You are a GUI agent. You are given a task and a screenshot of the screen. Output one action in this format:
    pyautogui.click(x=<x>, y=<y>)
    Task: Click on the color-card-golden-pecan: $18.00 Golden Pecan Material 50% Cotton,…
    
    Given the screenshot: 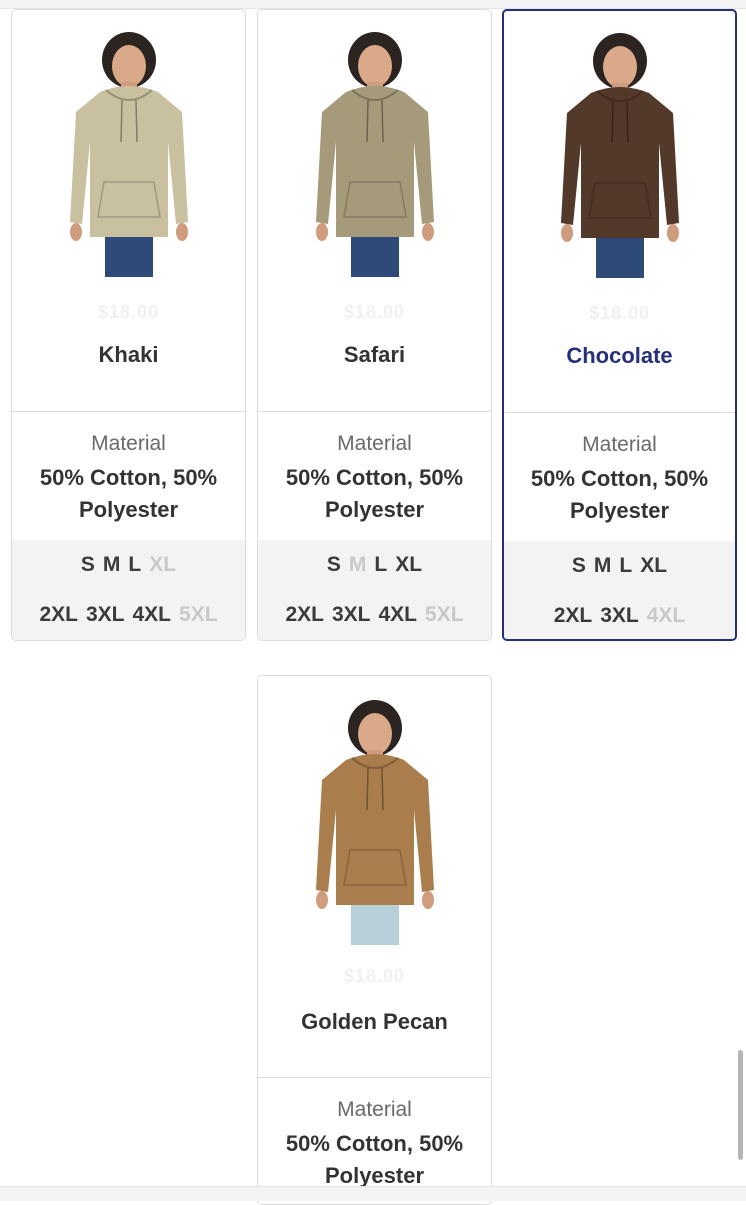 What is the action you would take?
    pyautogui.click(x=374, y=940)
    